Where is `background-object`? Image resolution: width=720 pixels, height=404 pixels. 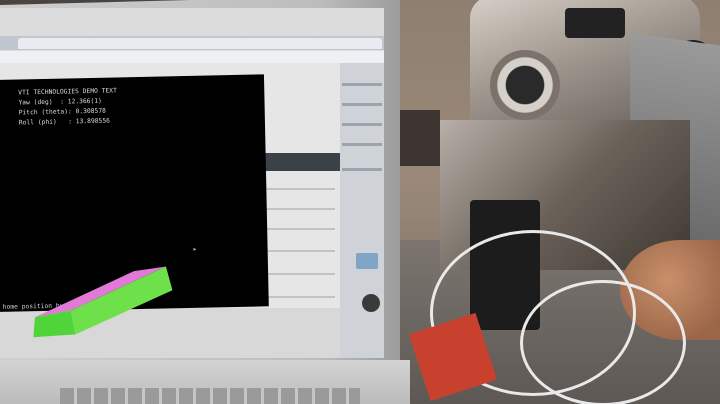
background-object is located at coordinates (420, 138).